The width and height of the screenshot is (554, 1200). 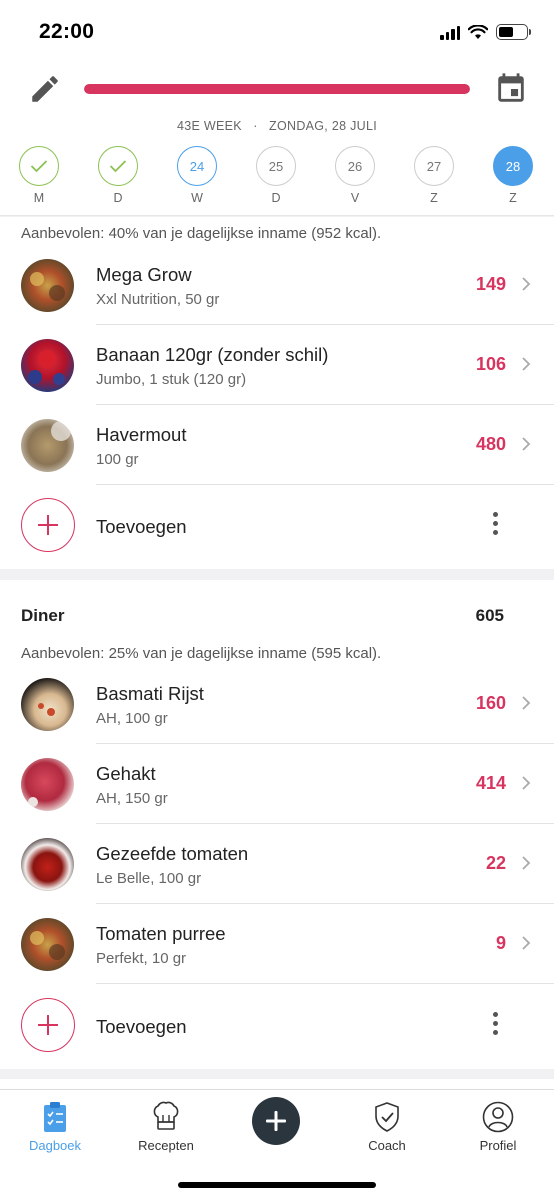 I want to click on status-icons, so click(x=485, y=32).